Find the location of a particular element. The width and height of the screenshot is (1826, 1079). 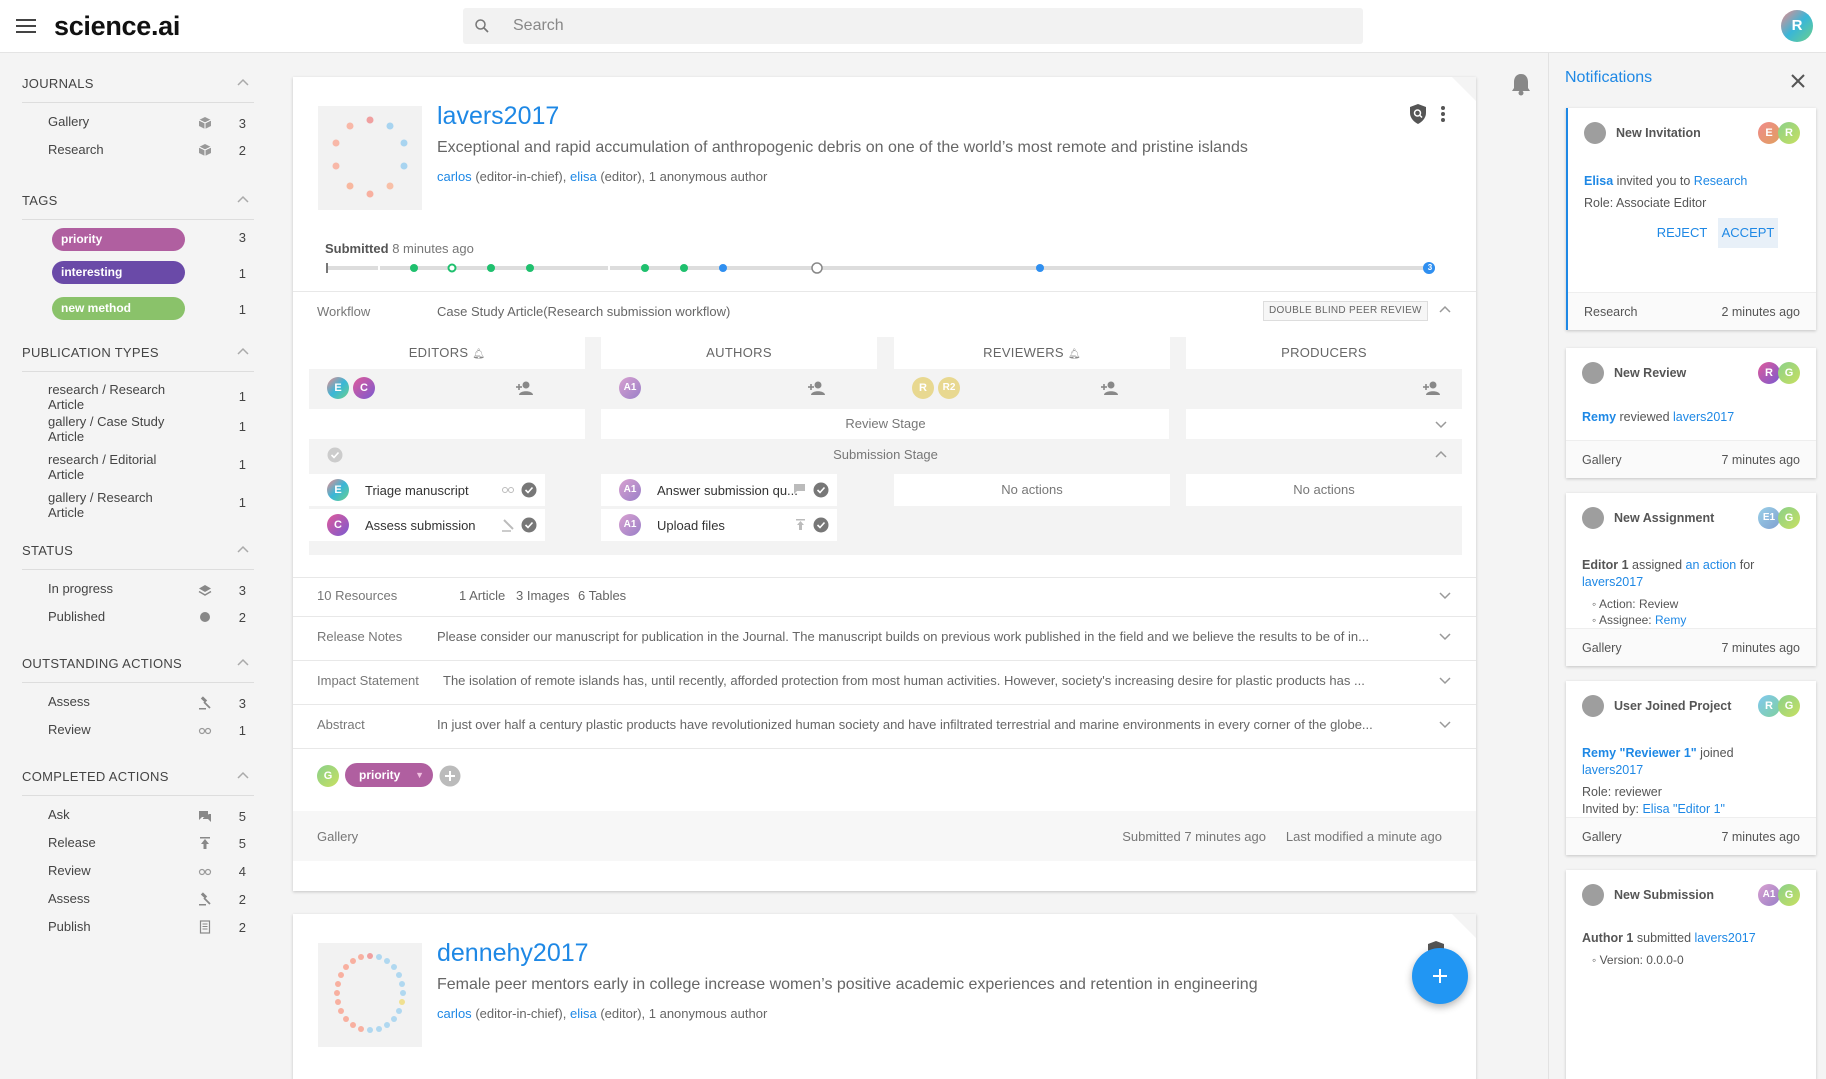

reject-button: REJECT is located at coordinates (1682, 233).